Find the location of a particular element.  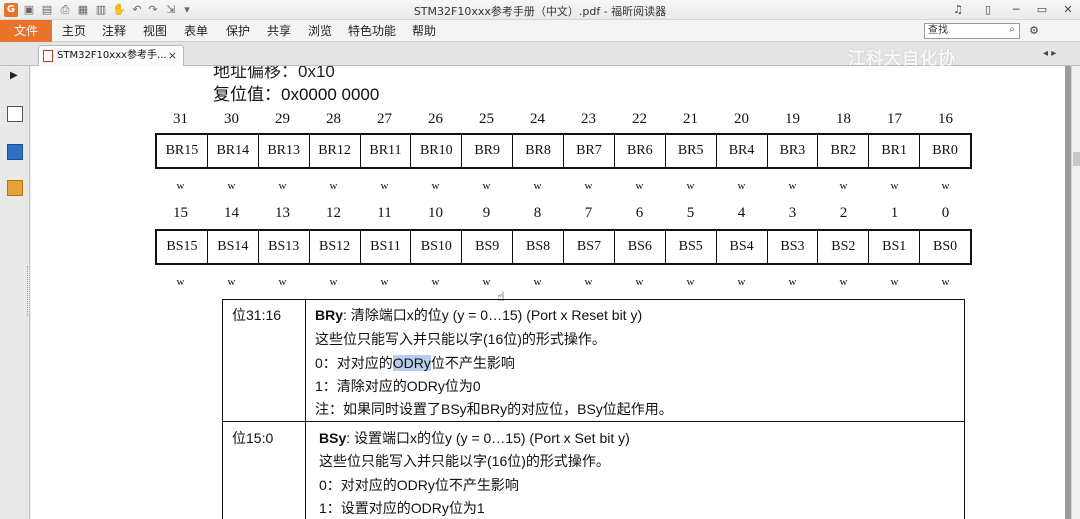

tab-nav-arrows-icon: ◂ ▸ is located at coordinates (1049, 53).